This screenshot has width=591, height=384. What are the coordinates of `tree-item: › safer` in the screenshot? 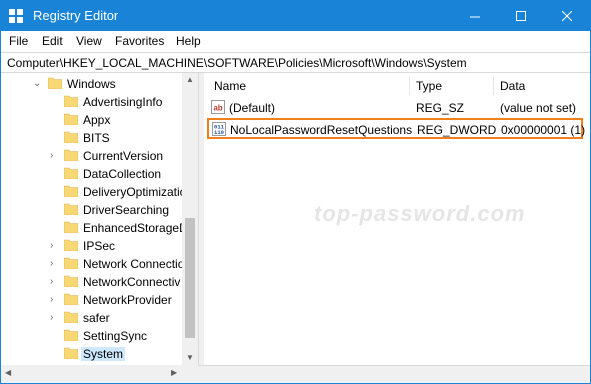 It's located at (91, 318).